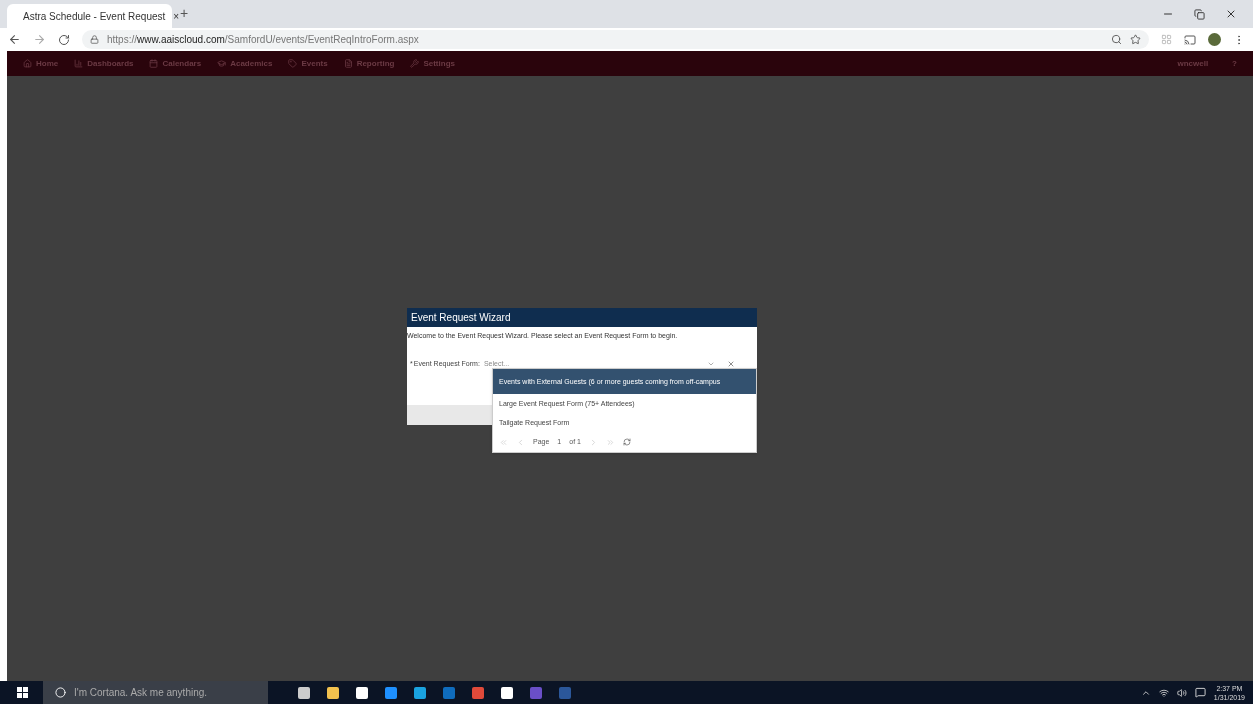 This screenshot has width=1253, height=704. What do you see at coordinates (1231, 14) in the screenshot?
I see `close-icon` at bounding box center [1231, 14].